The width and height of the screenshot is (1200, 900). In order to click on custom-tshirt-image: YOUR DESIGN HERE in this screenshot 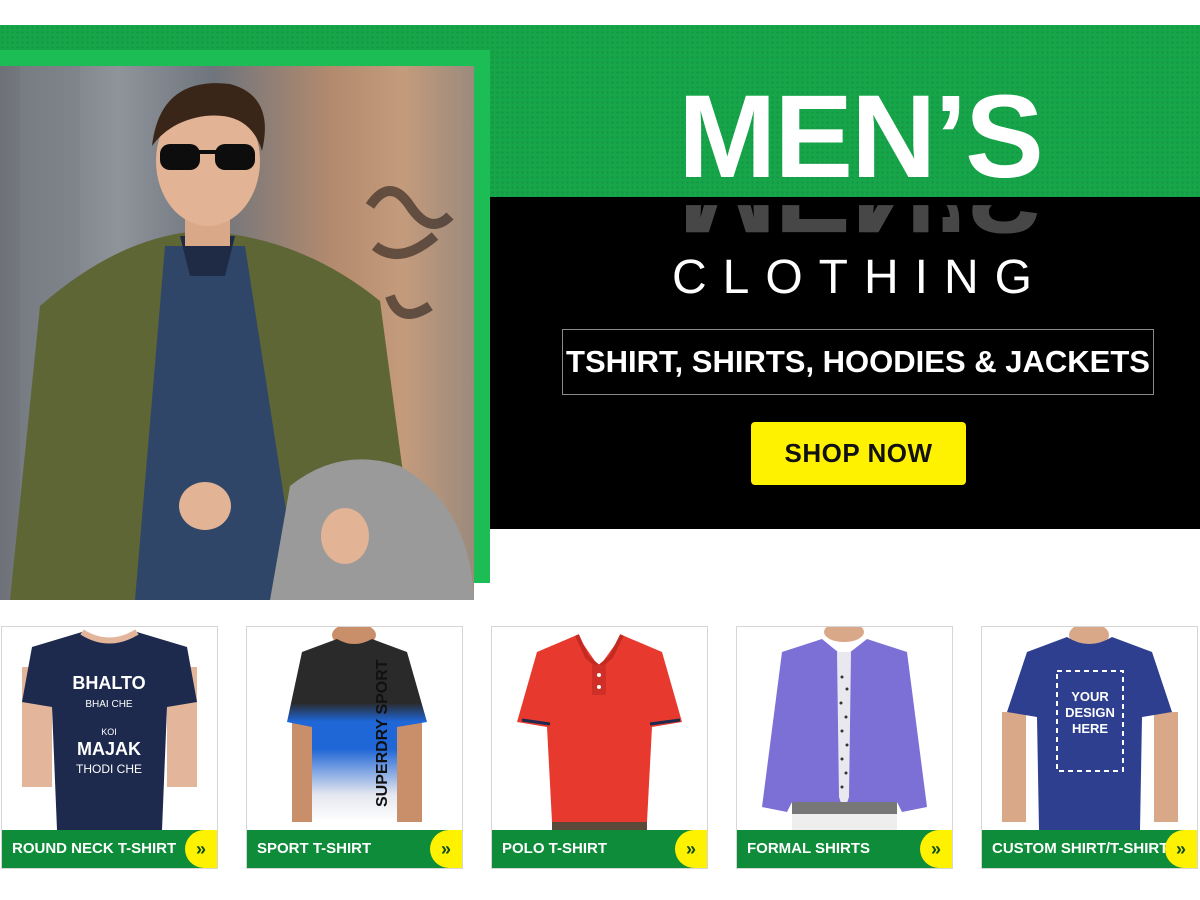, I will do `click(1089, 728)`.